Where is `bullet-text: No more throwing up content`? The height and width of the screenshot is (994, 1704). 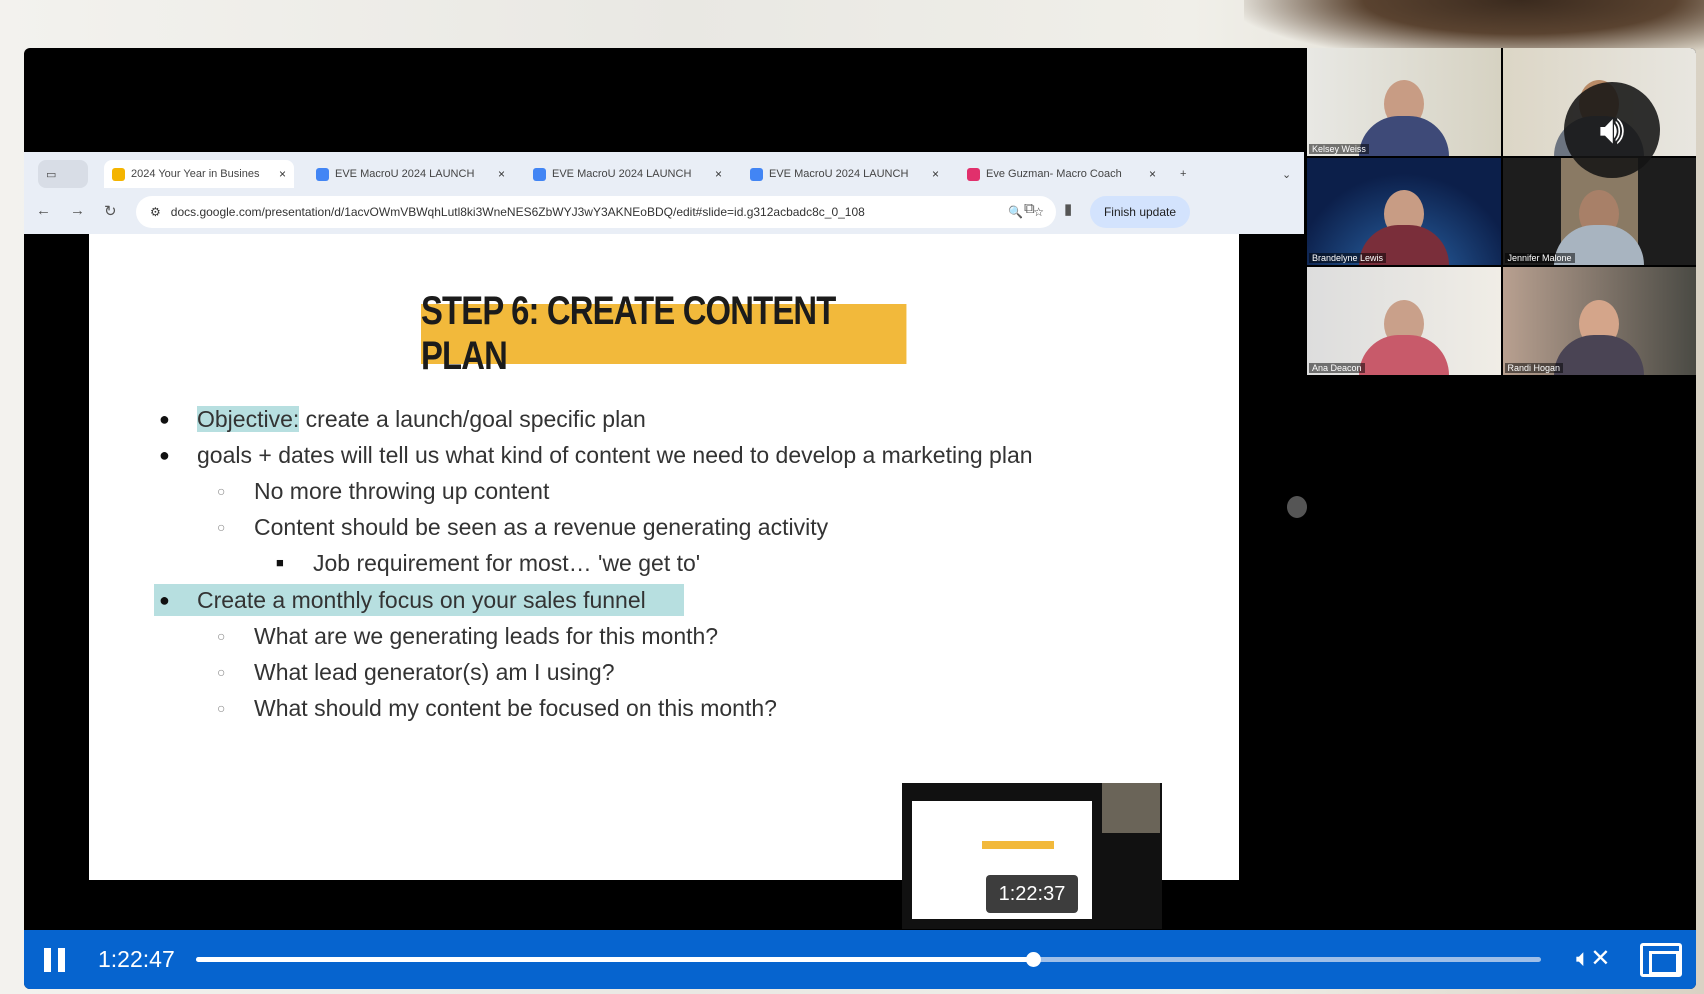
bullet-text: No more throwing up content is located at coordinates (402, 491).